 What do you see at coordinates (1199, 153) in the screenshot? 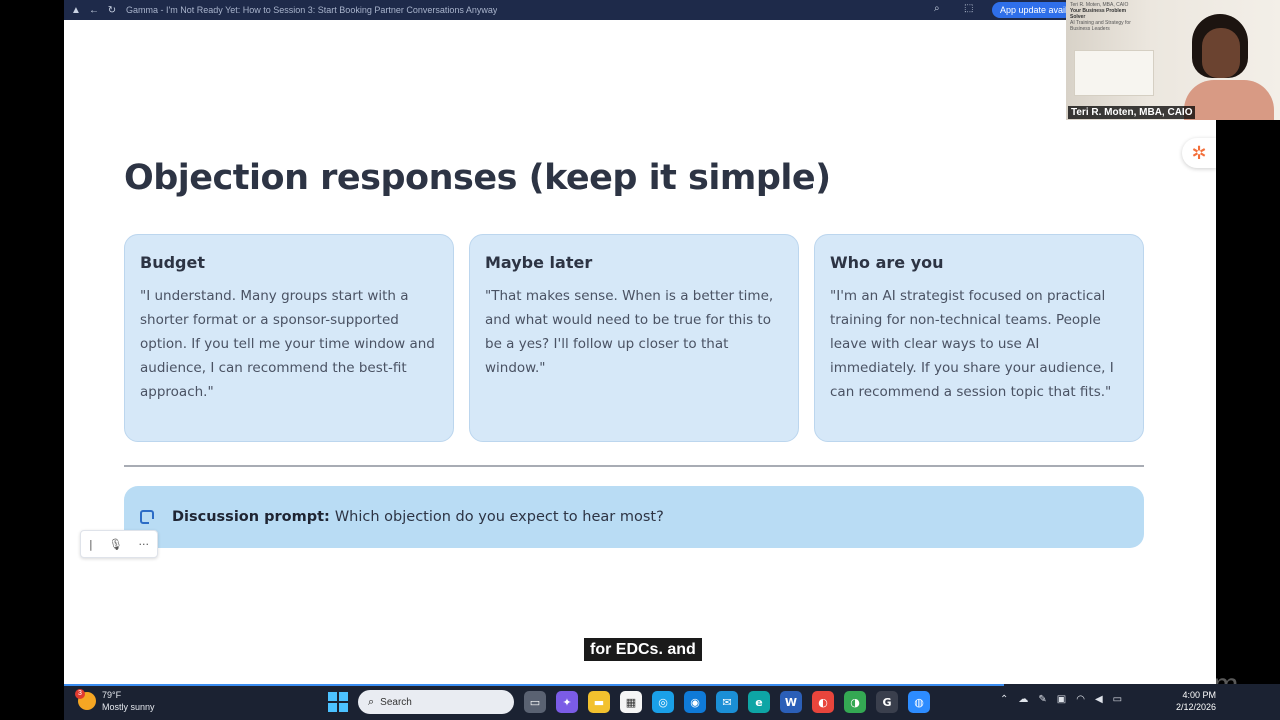
I see `hubspot-icon: ✲` at bounding box center [1199, 153].